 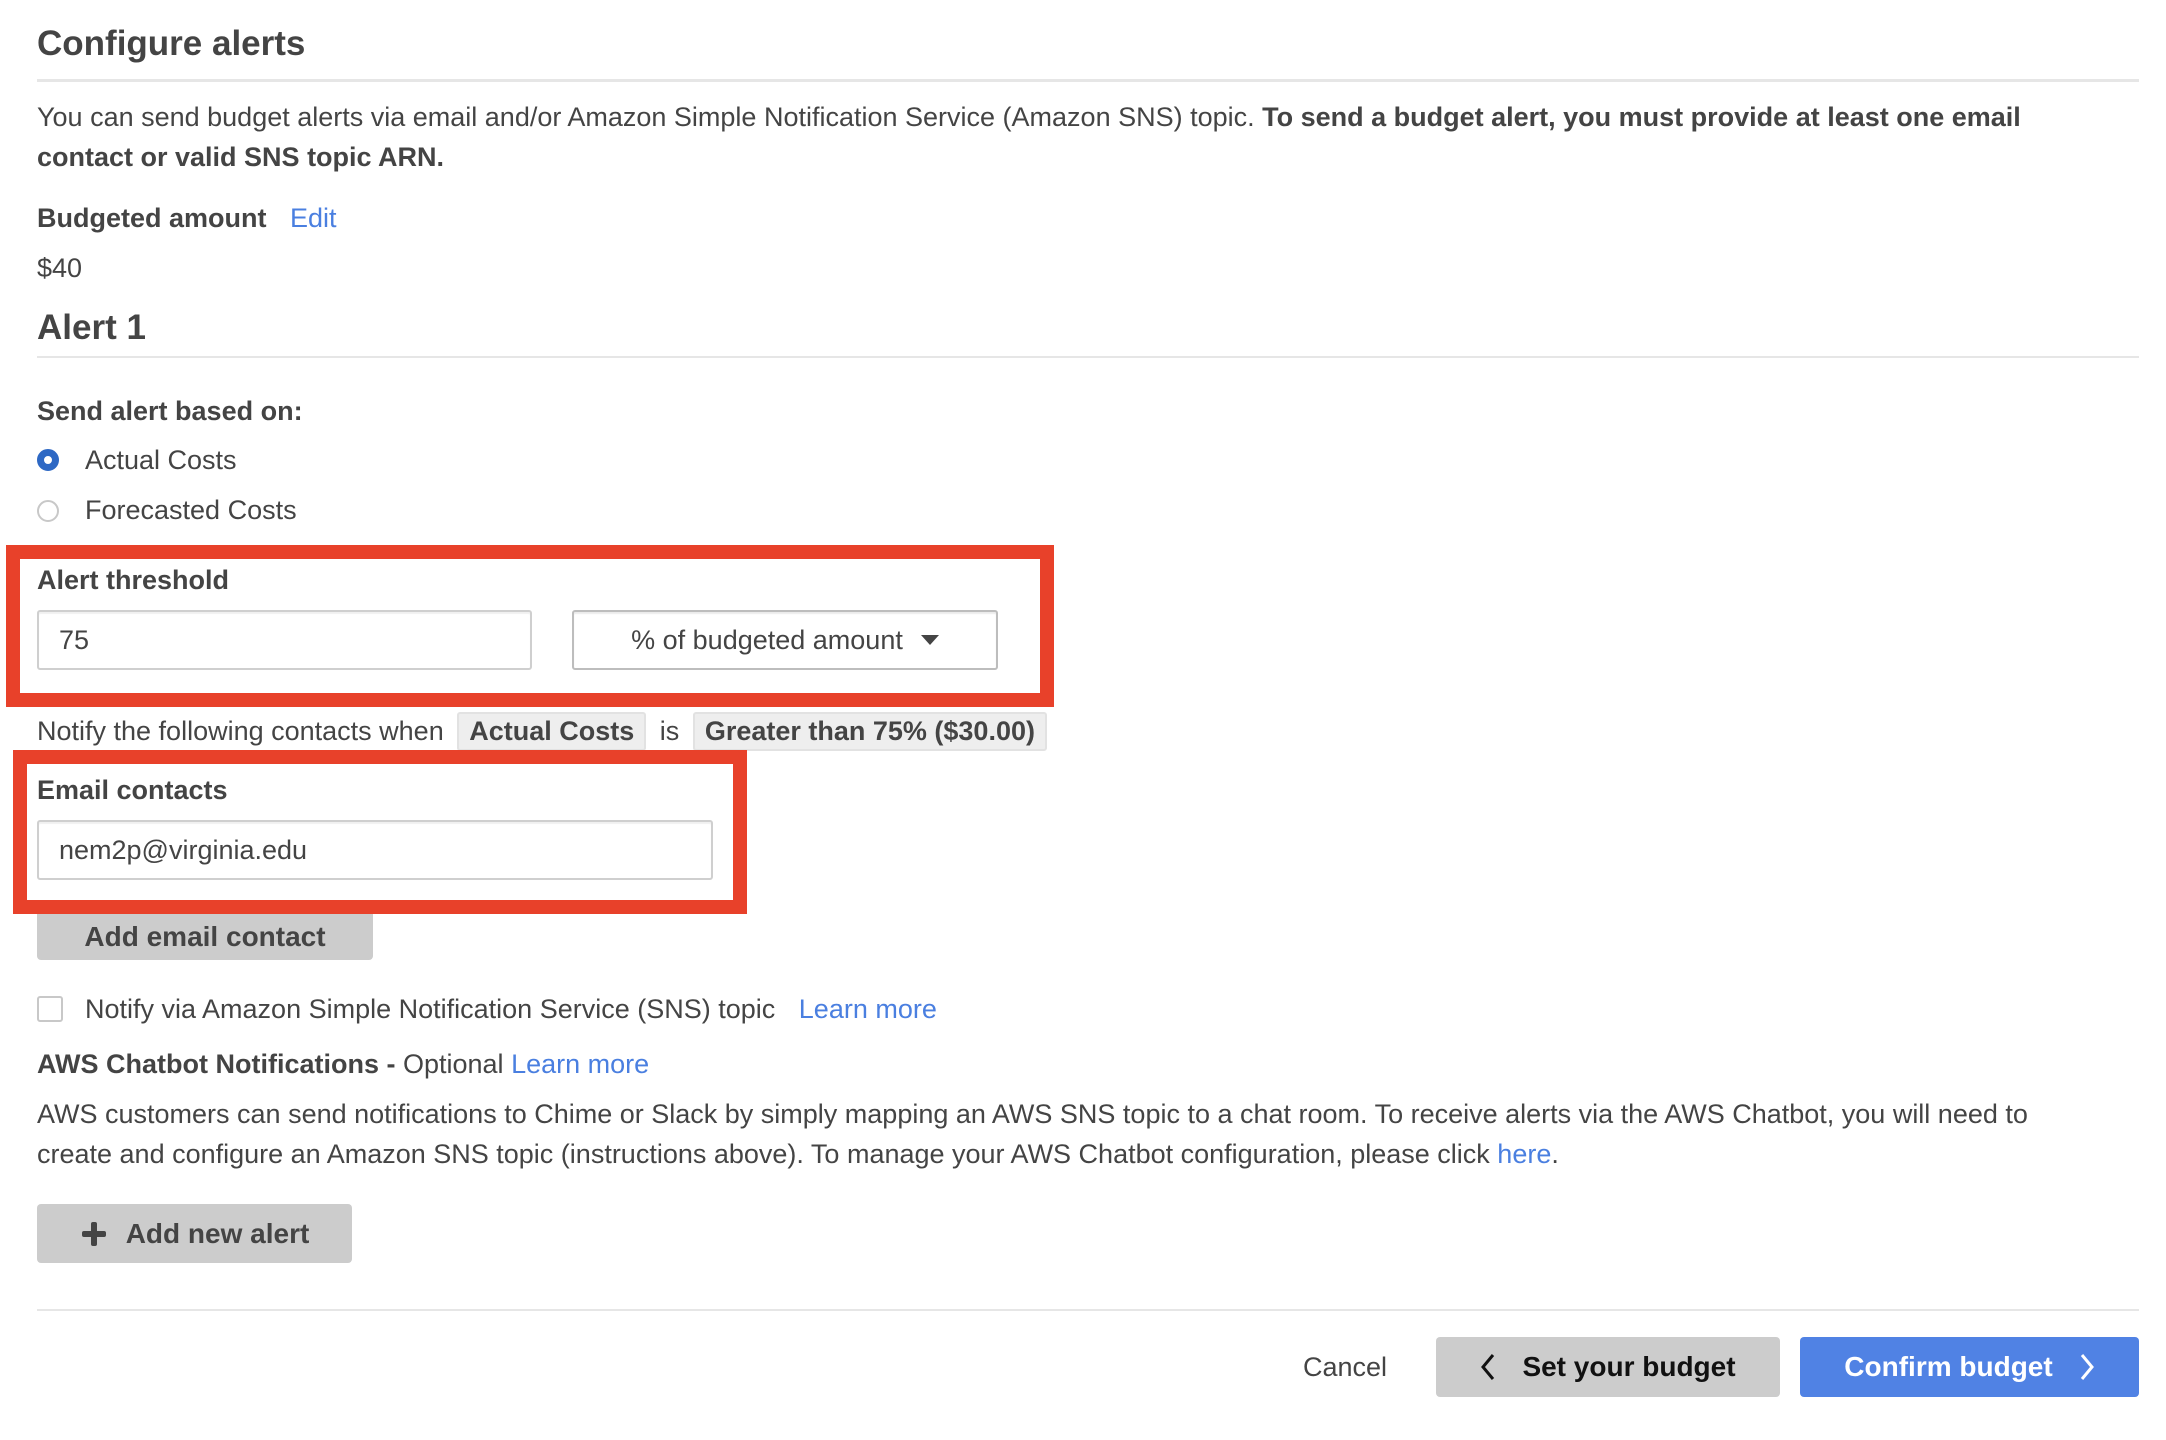 What do you see at coordinates (313, 218) in the screenshot?
I see `edit-budget-link: Edit` at bounding box center [313, 218].